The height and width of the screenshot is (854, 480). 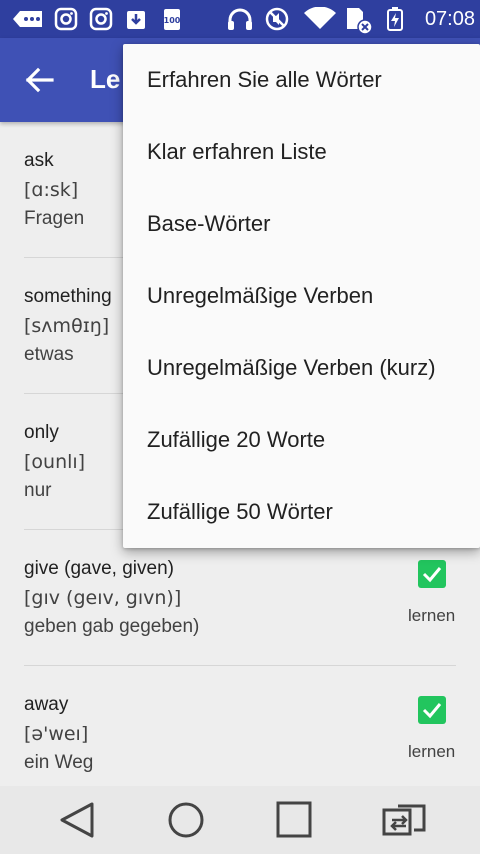 I want to click on instagram-icon, so click(x=66, y=19).